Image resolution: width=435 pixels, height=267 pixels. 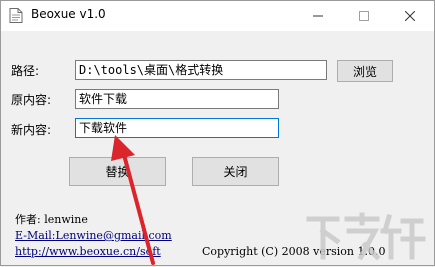 What do you see at coordinates (51, 219) in the screenshot?
I see `author-text: 作者: lenwine` at bounding box center [51, 219].